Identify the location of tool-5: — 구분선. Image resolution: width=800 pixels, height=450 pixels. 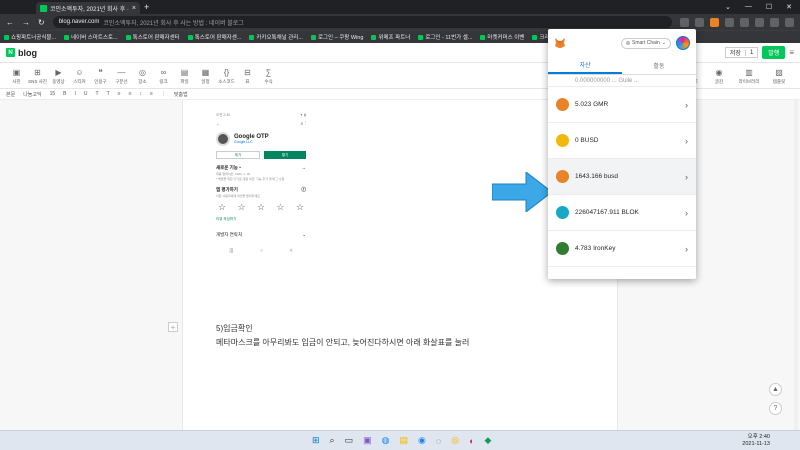
(121, 76).